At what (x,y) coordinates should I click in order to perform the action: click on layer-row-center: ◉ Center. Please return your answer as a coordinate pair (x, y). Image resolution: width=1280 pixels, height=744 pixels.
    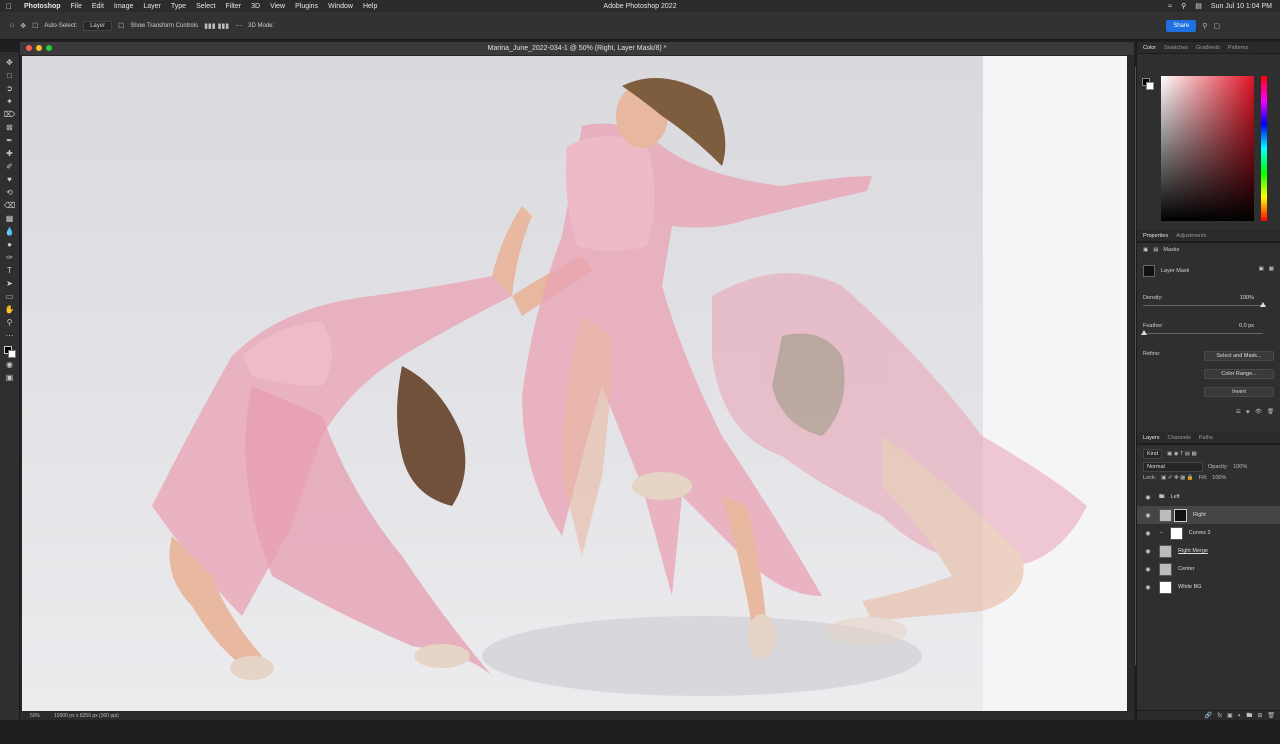
    Looking at the image, I should click on (1208, 569).